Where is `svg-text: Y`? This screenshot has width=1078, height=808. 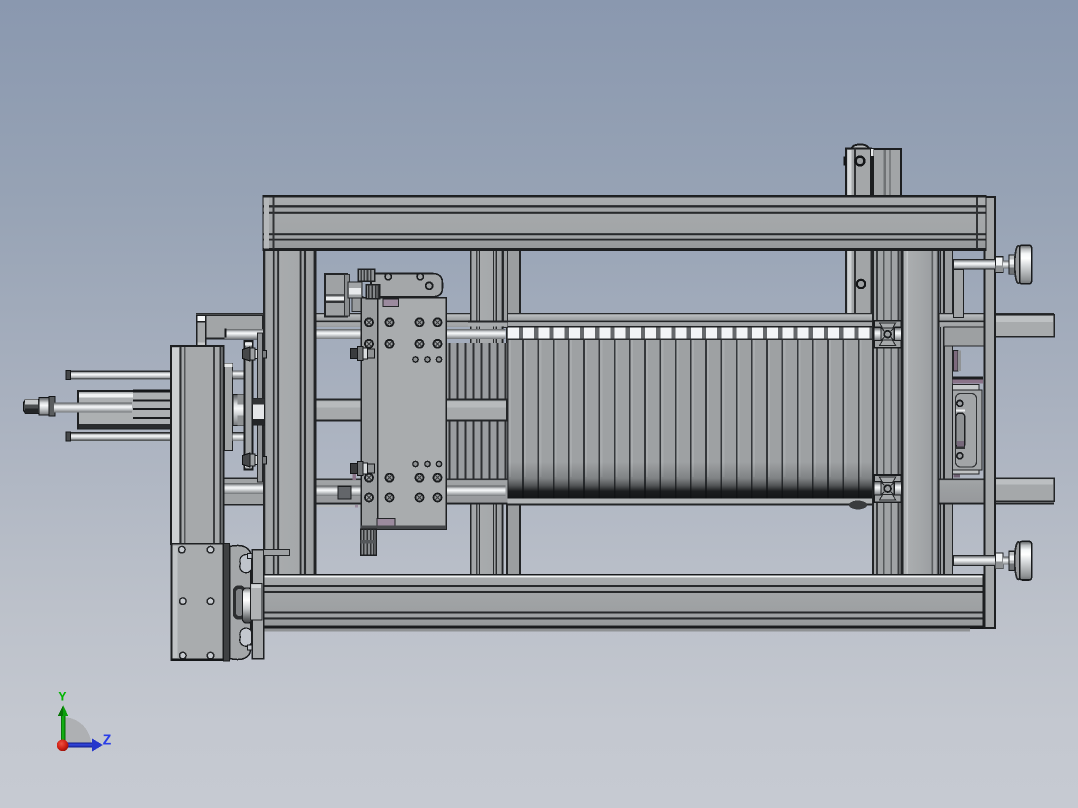 svg-text: Y is located at coordinates (63, 697).